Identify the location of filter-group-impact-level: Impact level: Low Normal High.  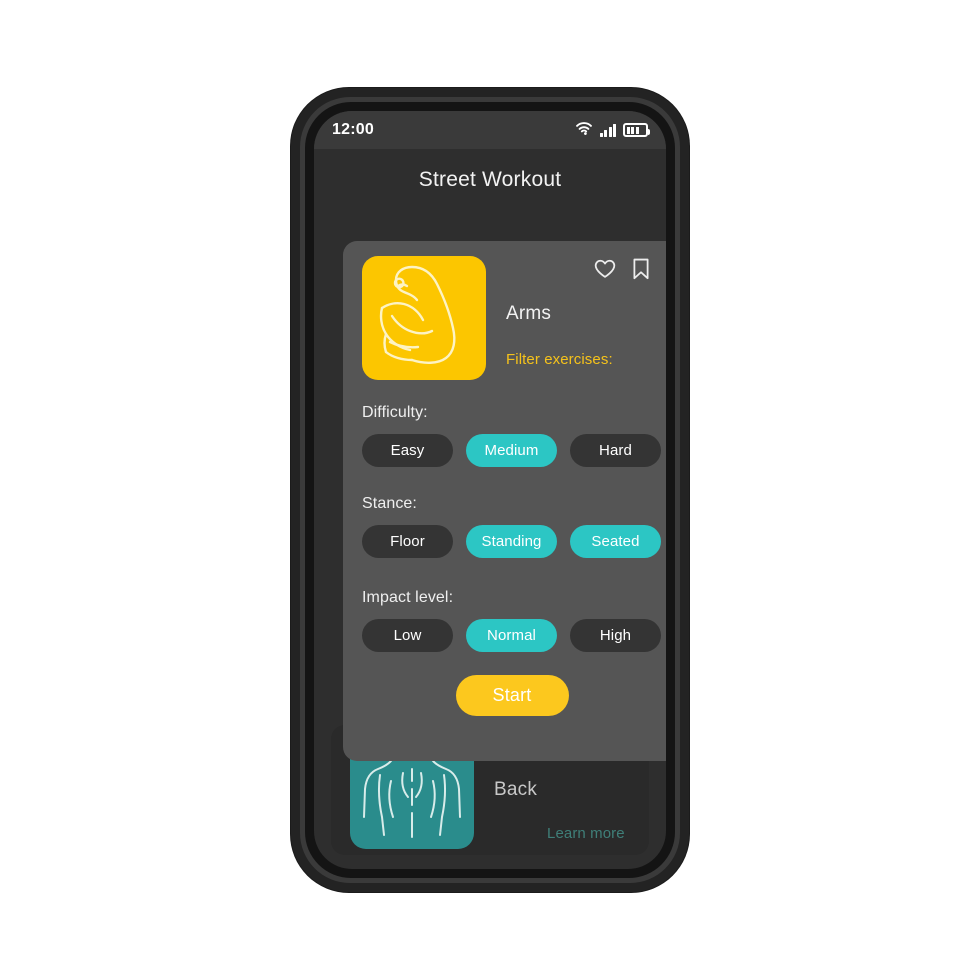
(512, 620).